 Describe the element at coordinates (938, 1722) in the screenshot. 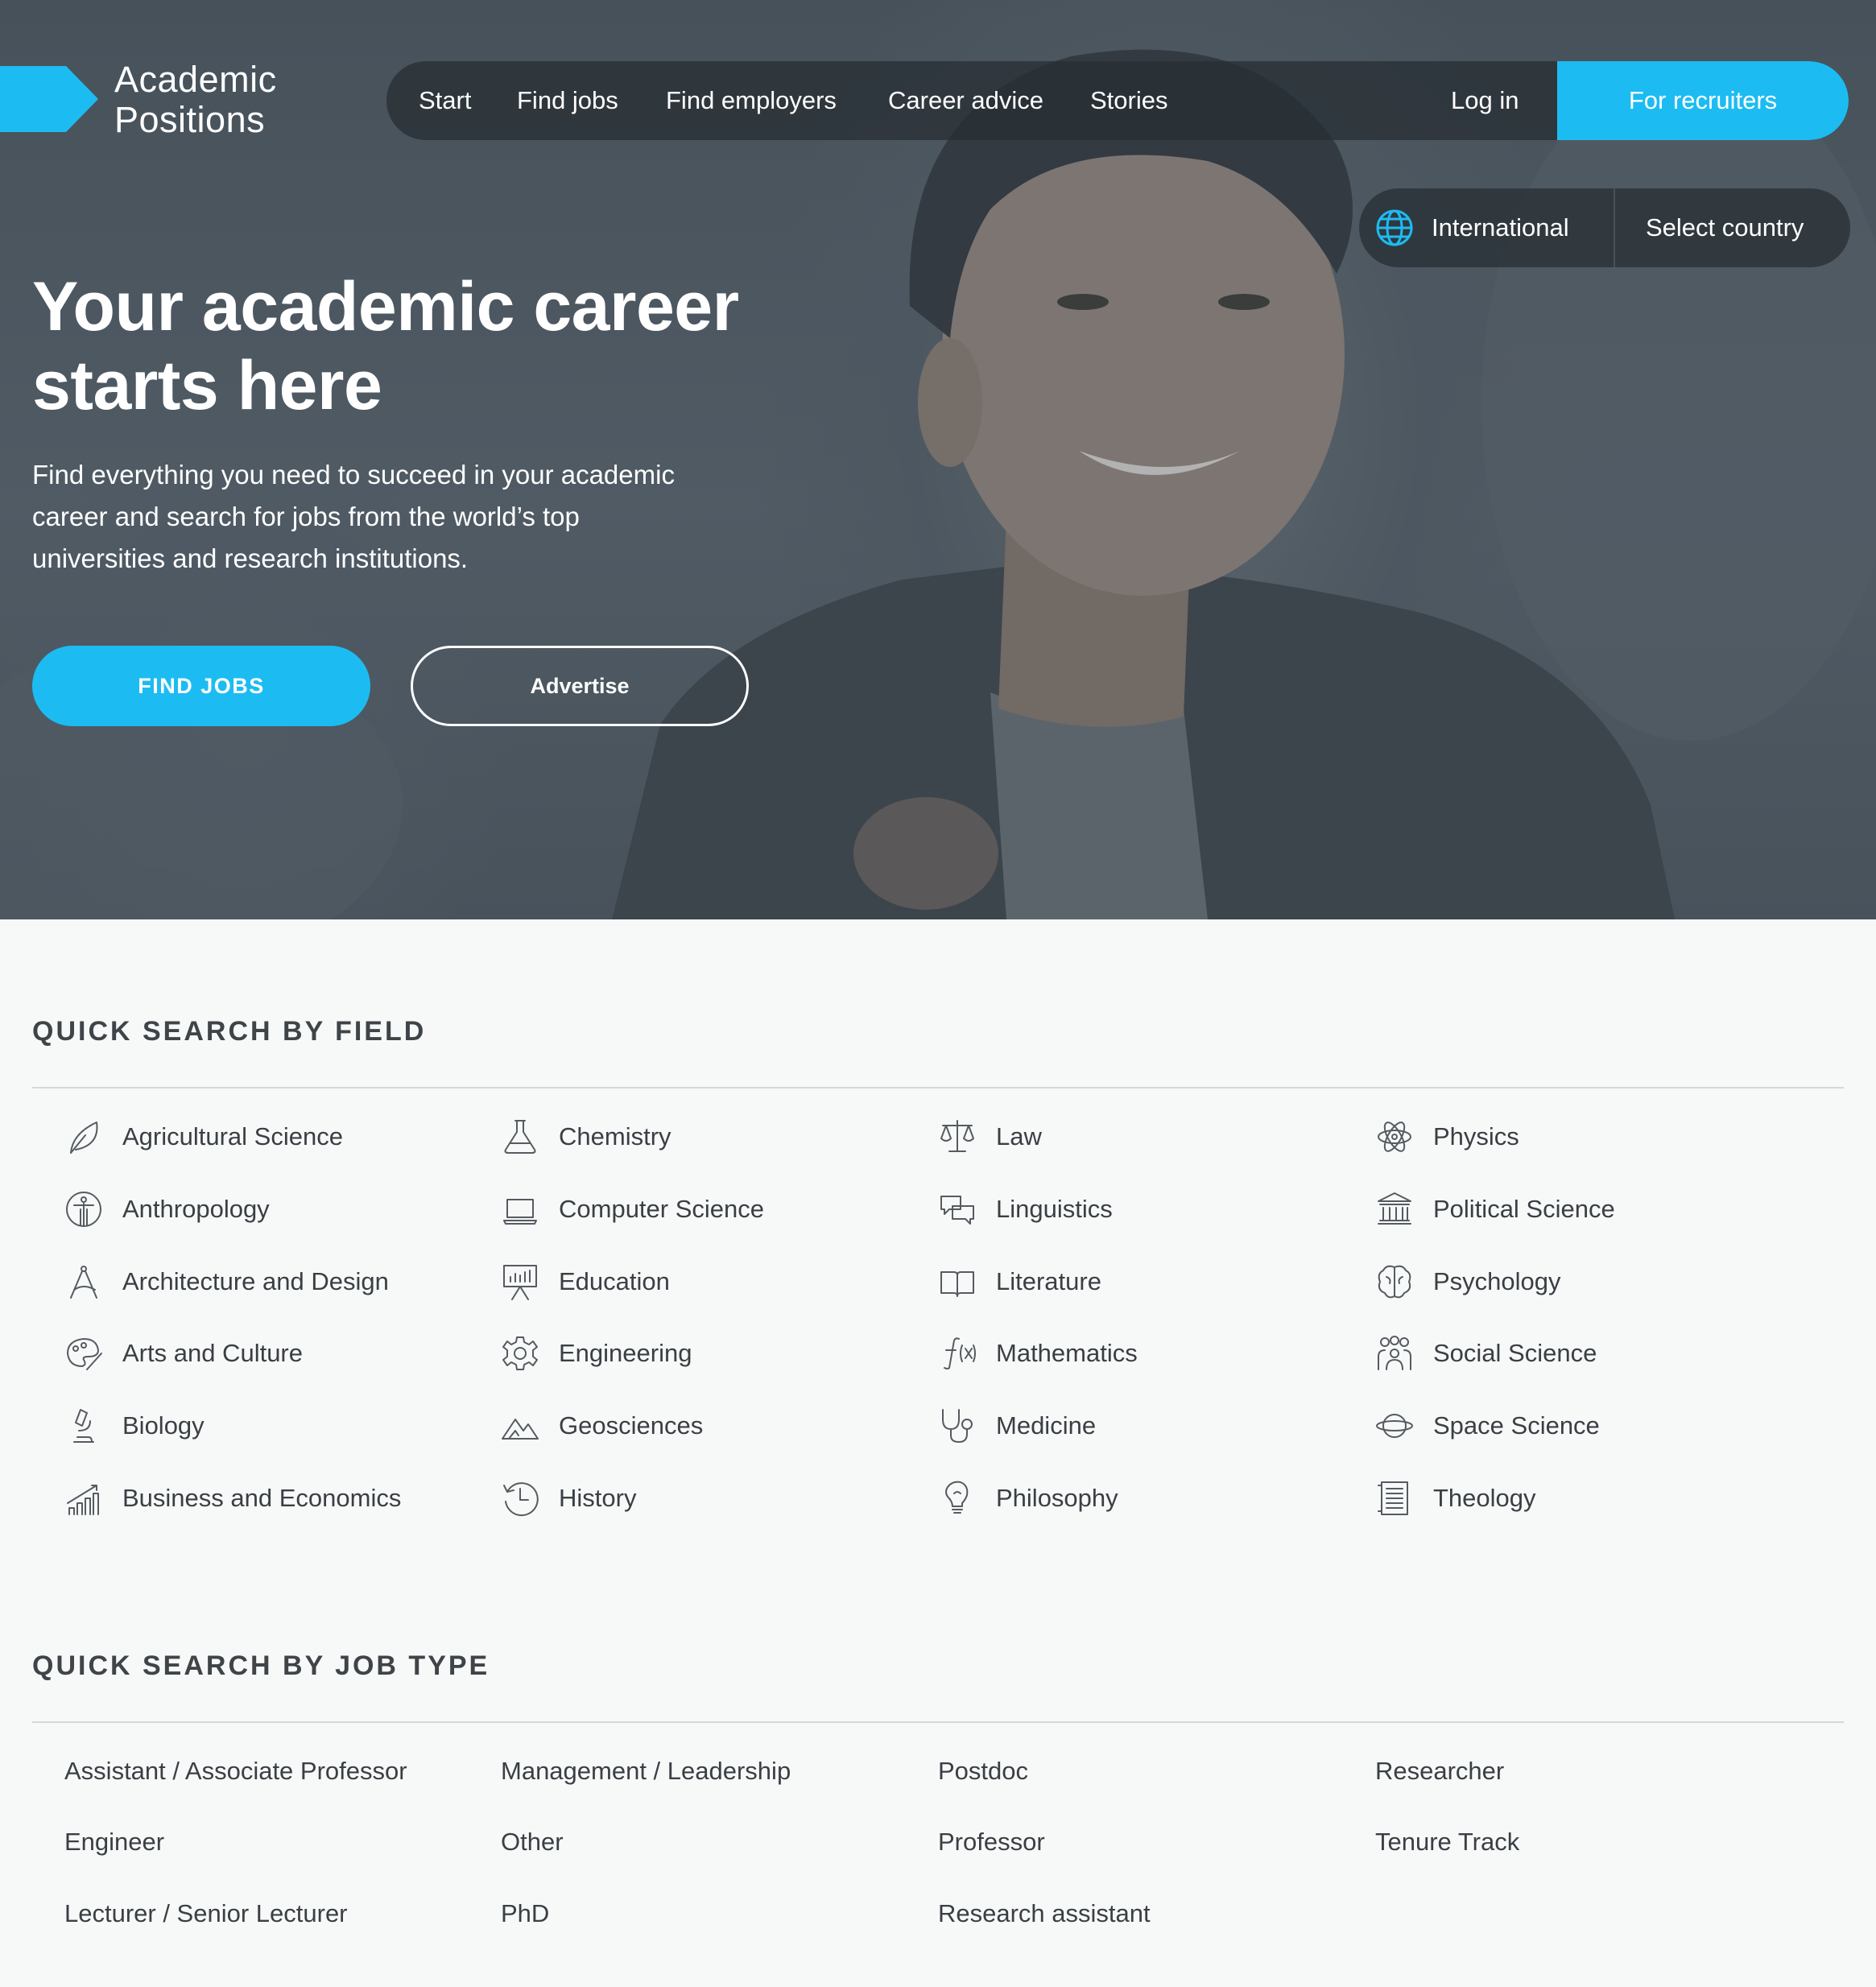

I see `job-type-section-divider` at that location.